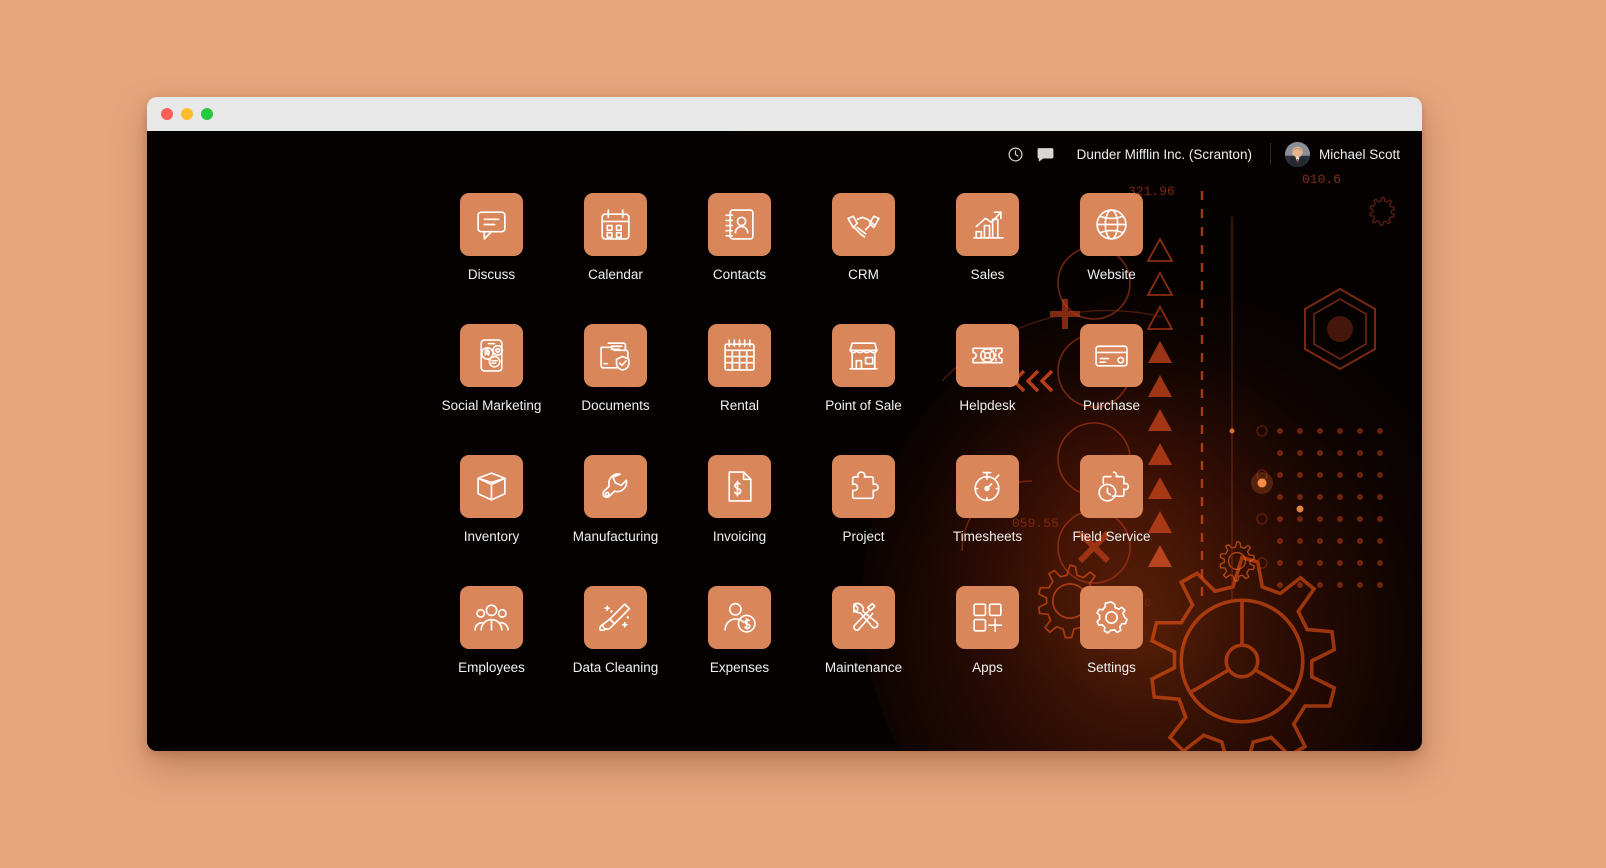  Describe the element at coordinates (1111, 617) in the screenshot. I see `gear-icon` at that location.